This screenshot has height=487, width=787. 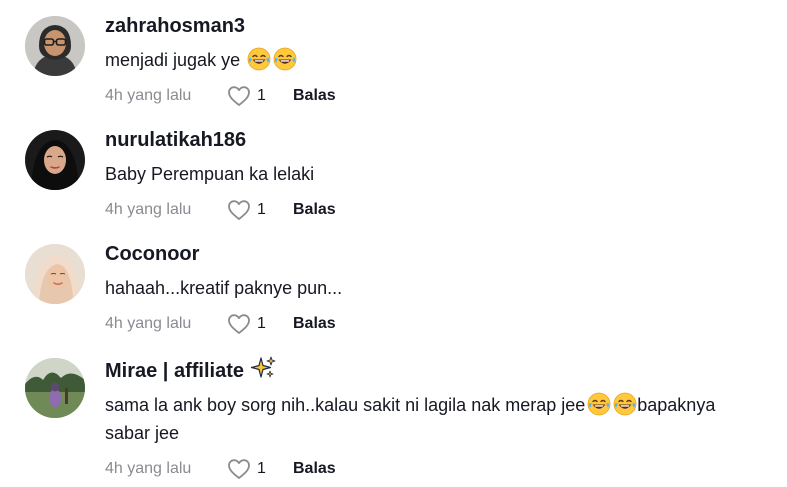 I want to click on avatar-outdoor-park-icon, so click(x=55, y=388).